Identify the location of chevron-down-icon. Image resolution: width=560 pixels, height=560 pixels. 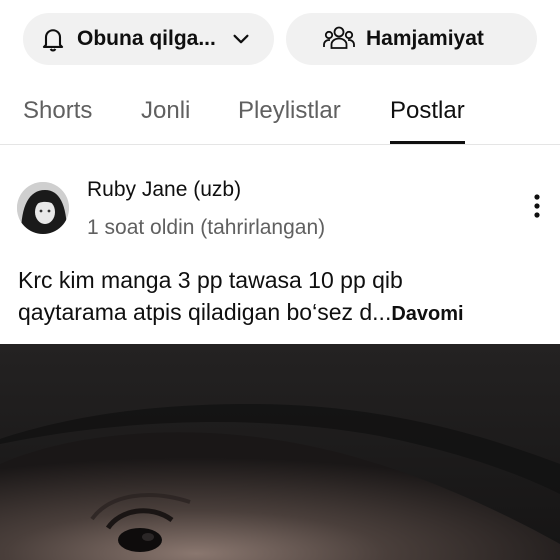
(241, 39).